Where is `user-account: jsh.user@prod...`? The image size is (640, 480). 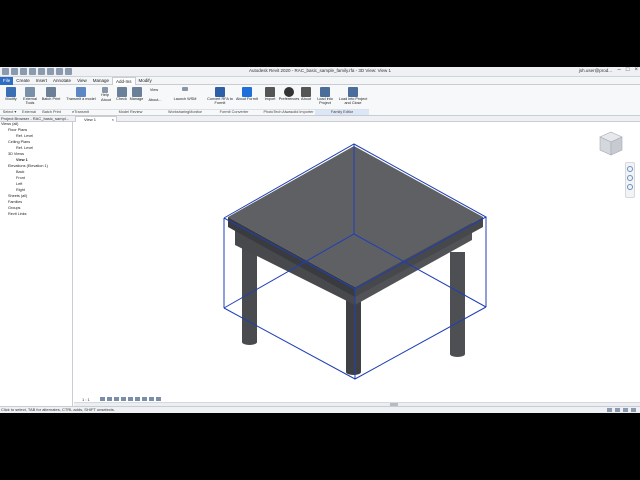
user-account: jsh.user@prod... is located at coordinates (595, 70).